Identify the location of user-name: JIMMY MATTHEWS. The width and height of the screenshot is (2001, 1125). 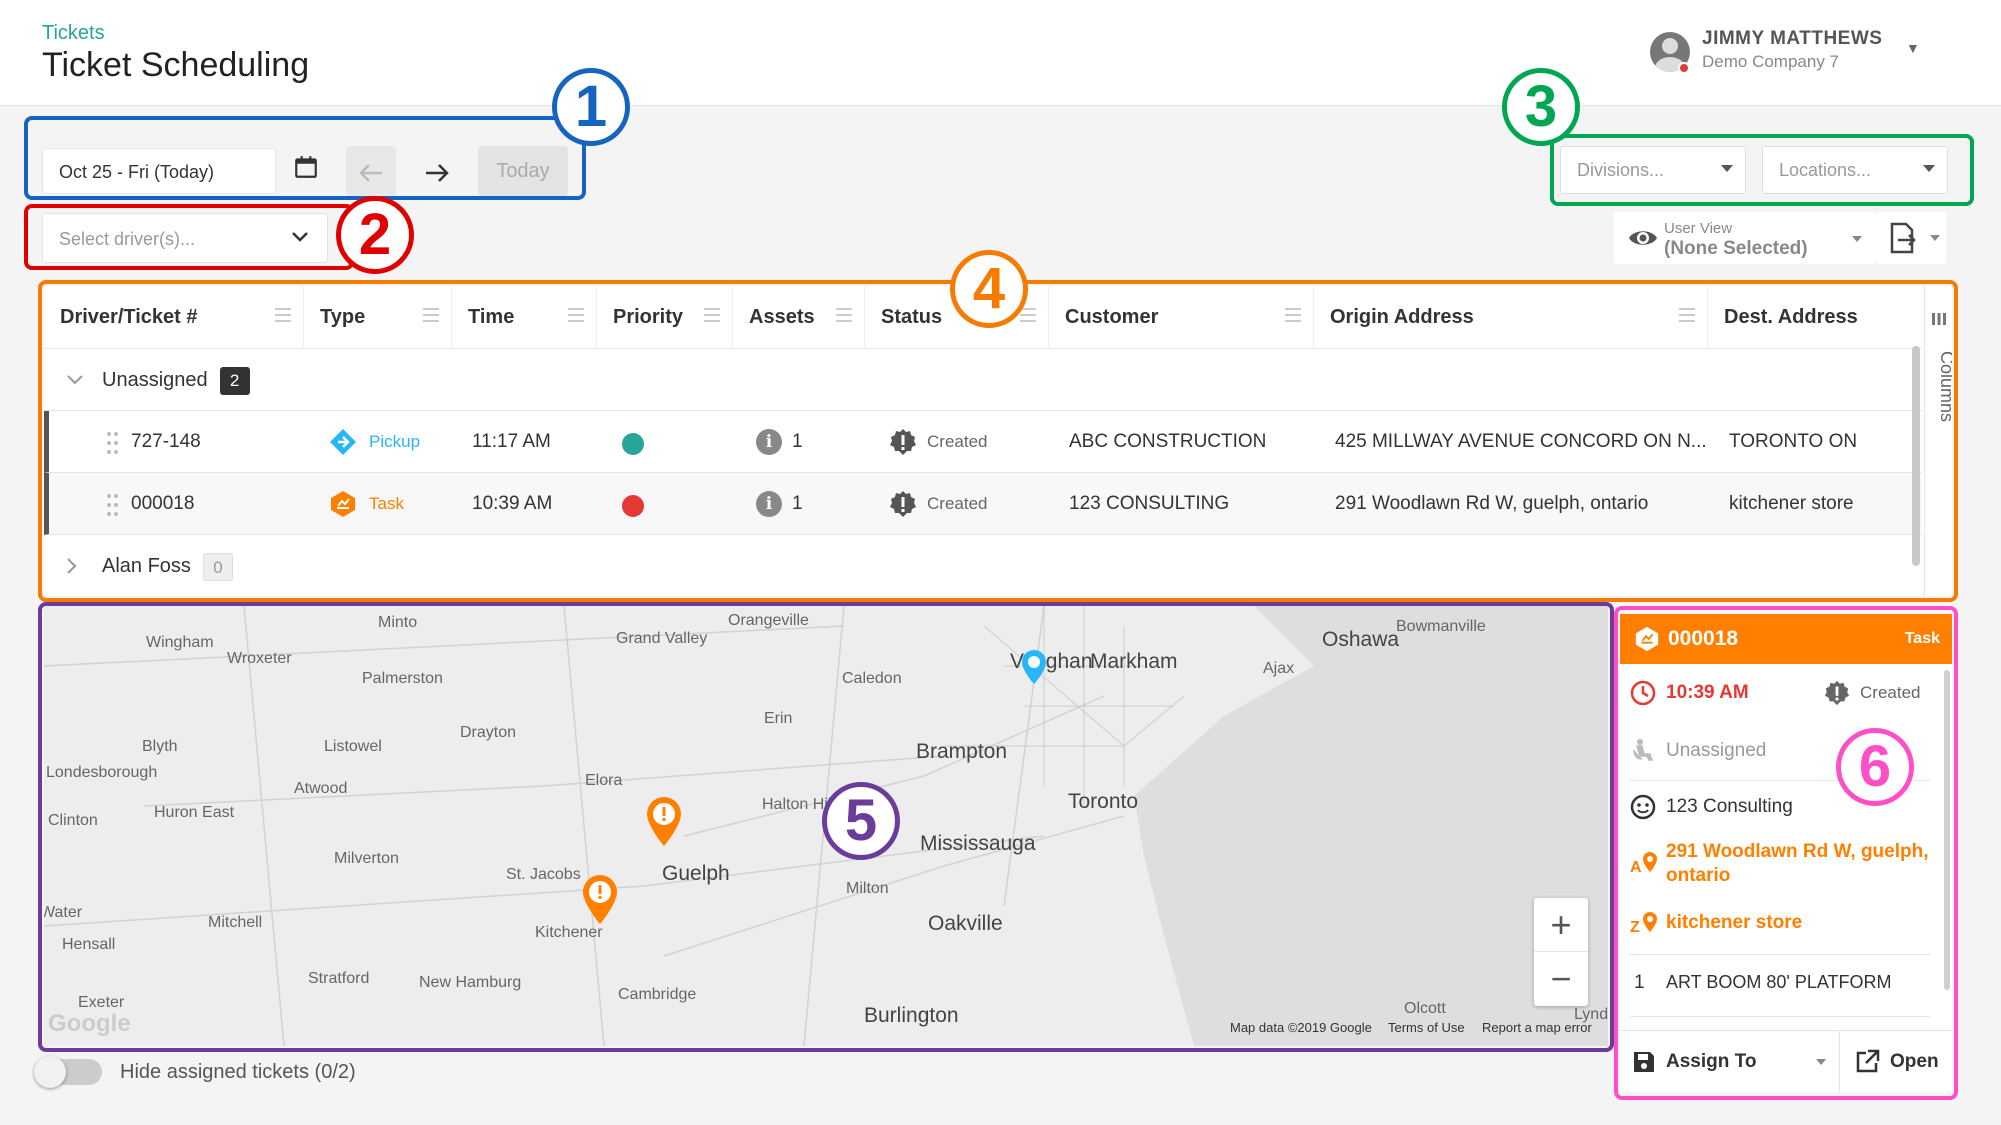
(1792, 38).